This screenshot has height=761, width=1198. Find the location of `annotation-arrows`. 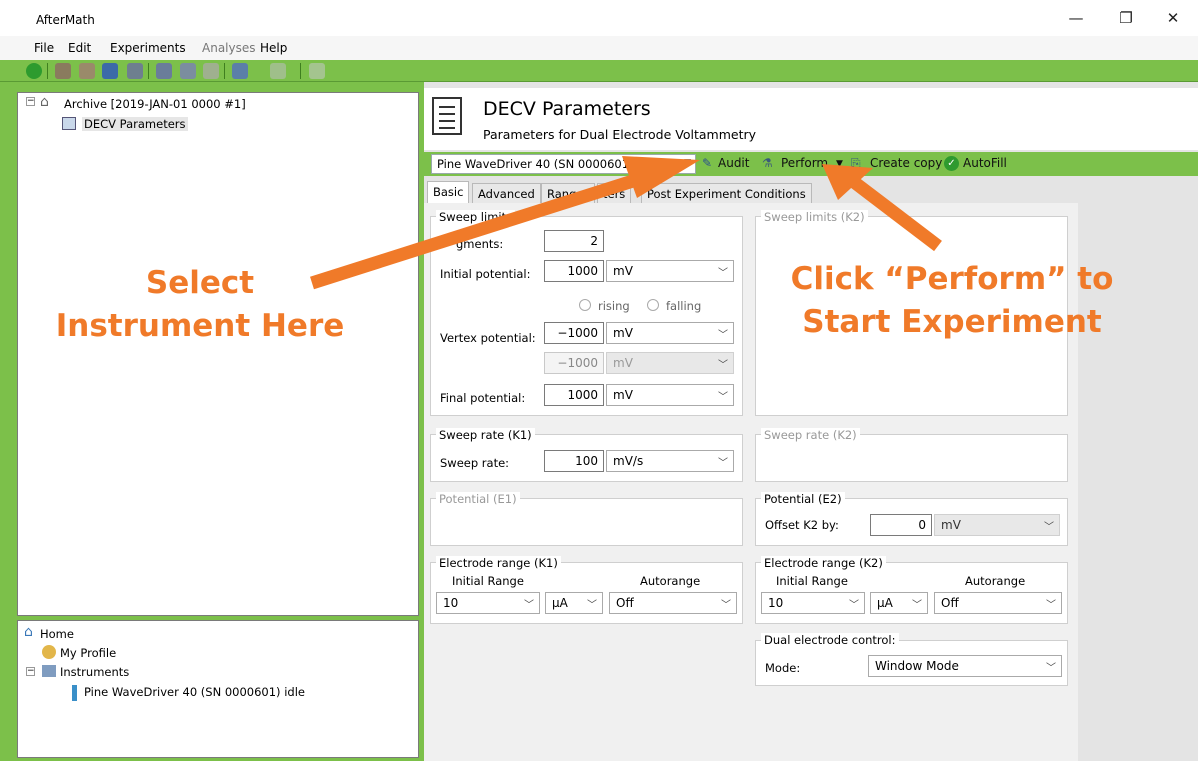

annotation-arrows is located at coordinates (626, 223).